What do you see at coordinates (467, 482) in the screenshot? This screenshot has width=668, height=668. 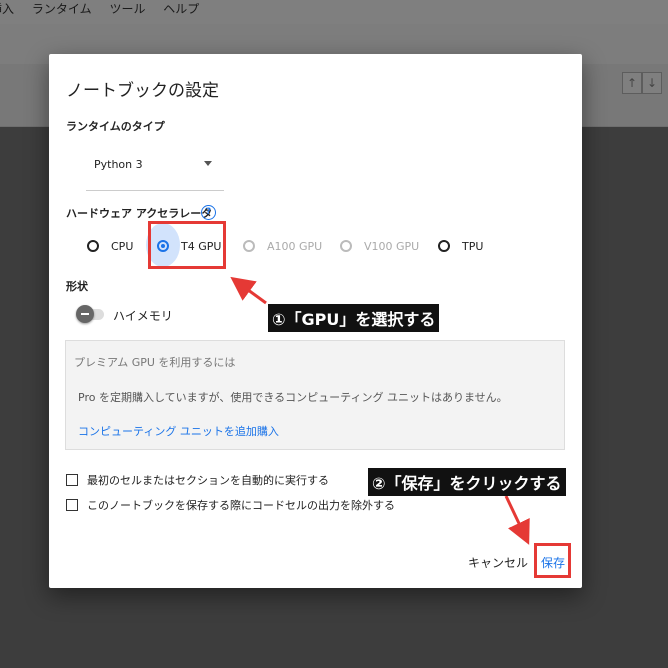 I see `annotation-step2: ②「保存」をクリックする` at bounding box center [467, 482].